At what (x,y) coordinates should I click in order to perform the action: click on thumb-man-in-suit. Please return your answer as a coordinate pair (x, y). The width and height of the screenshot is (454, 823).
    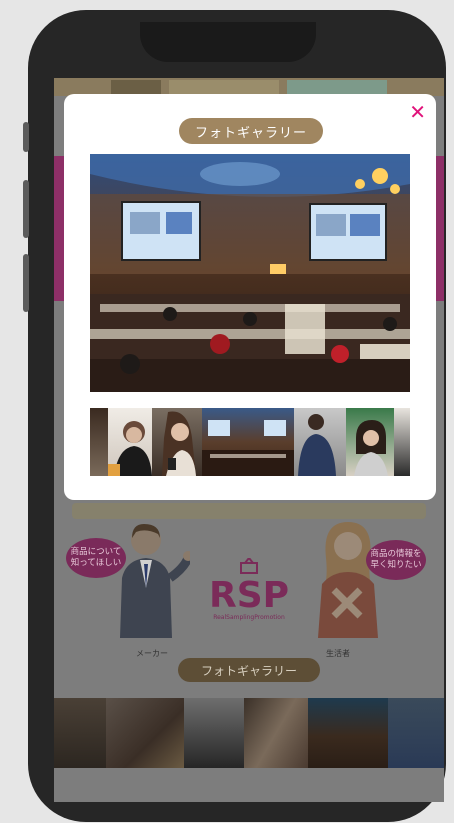
    Looking at the image, I should click on (320, 442).